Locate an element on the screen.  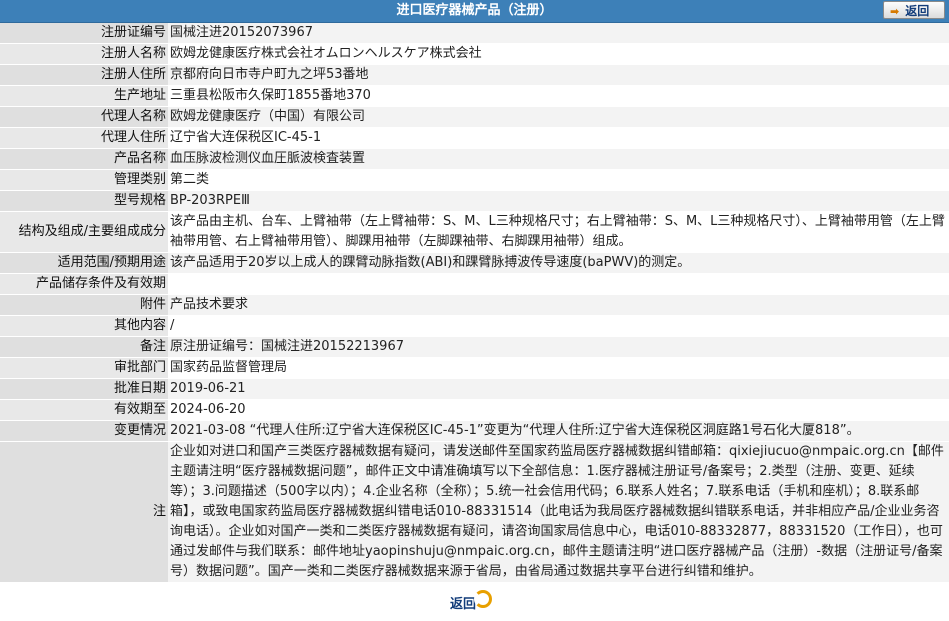
row-value: 第二类 is located at coordinates (558, 180).